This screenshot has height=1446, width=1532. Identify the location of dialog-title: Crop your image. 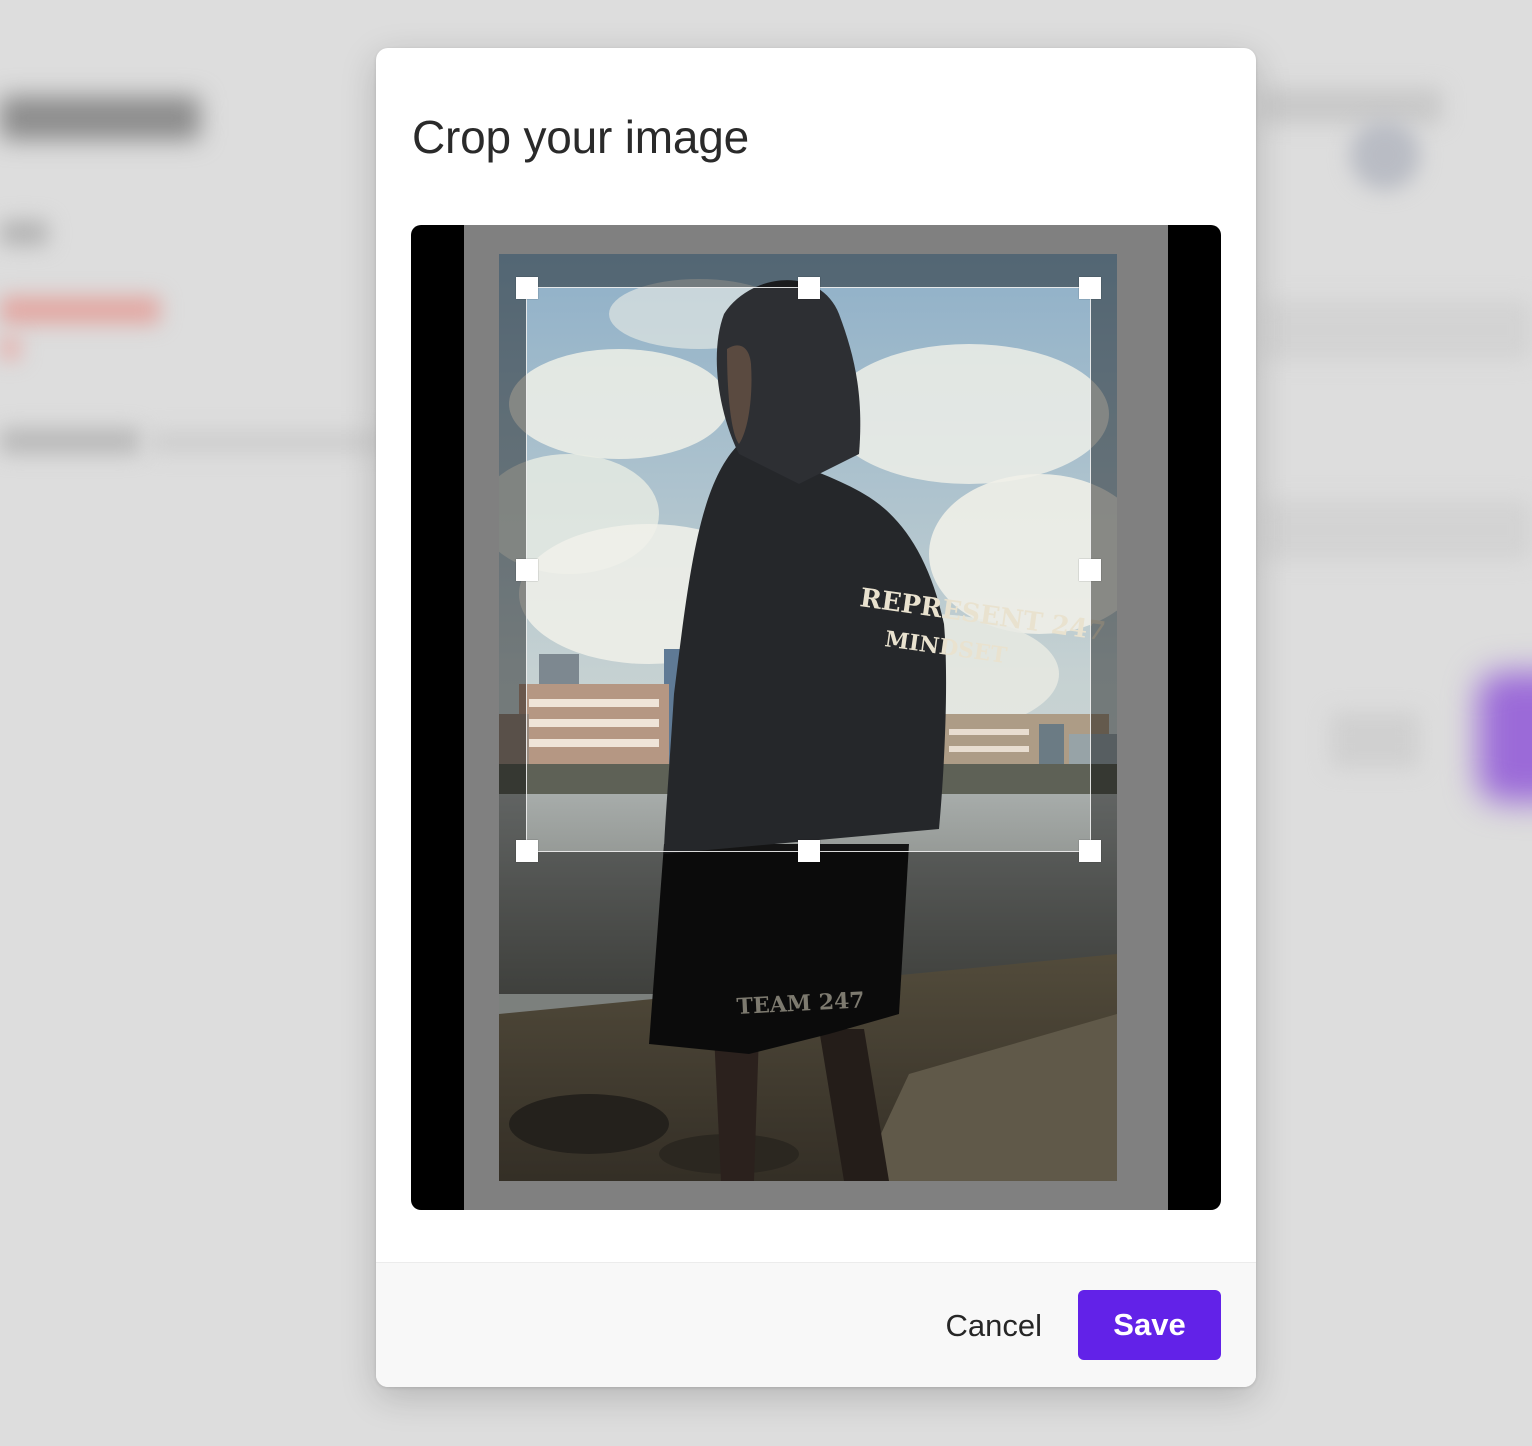
(581, 137).